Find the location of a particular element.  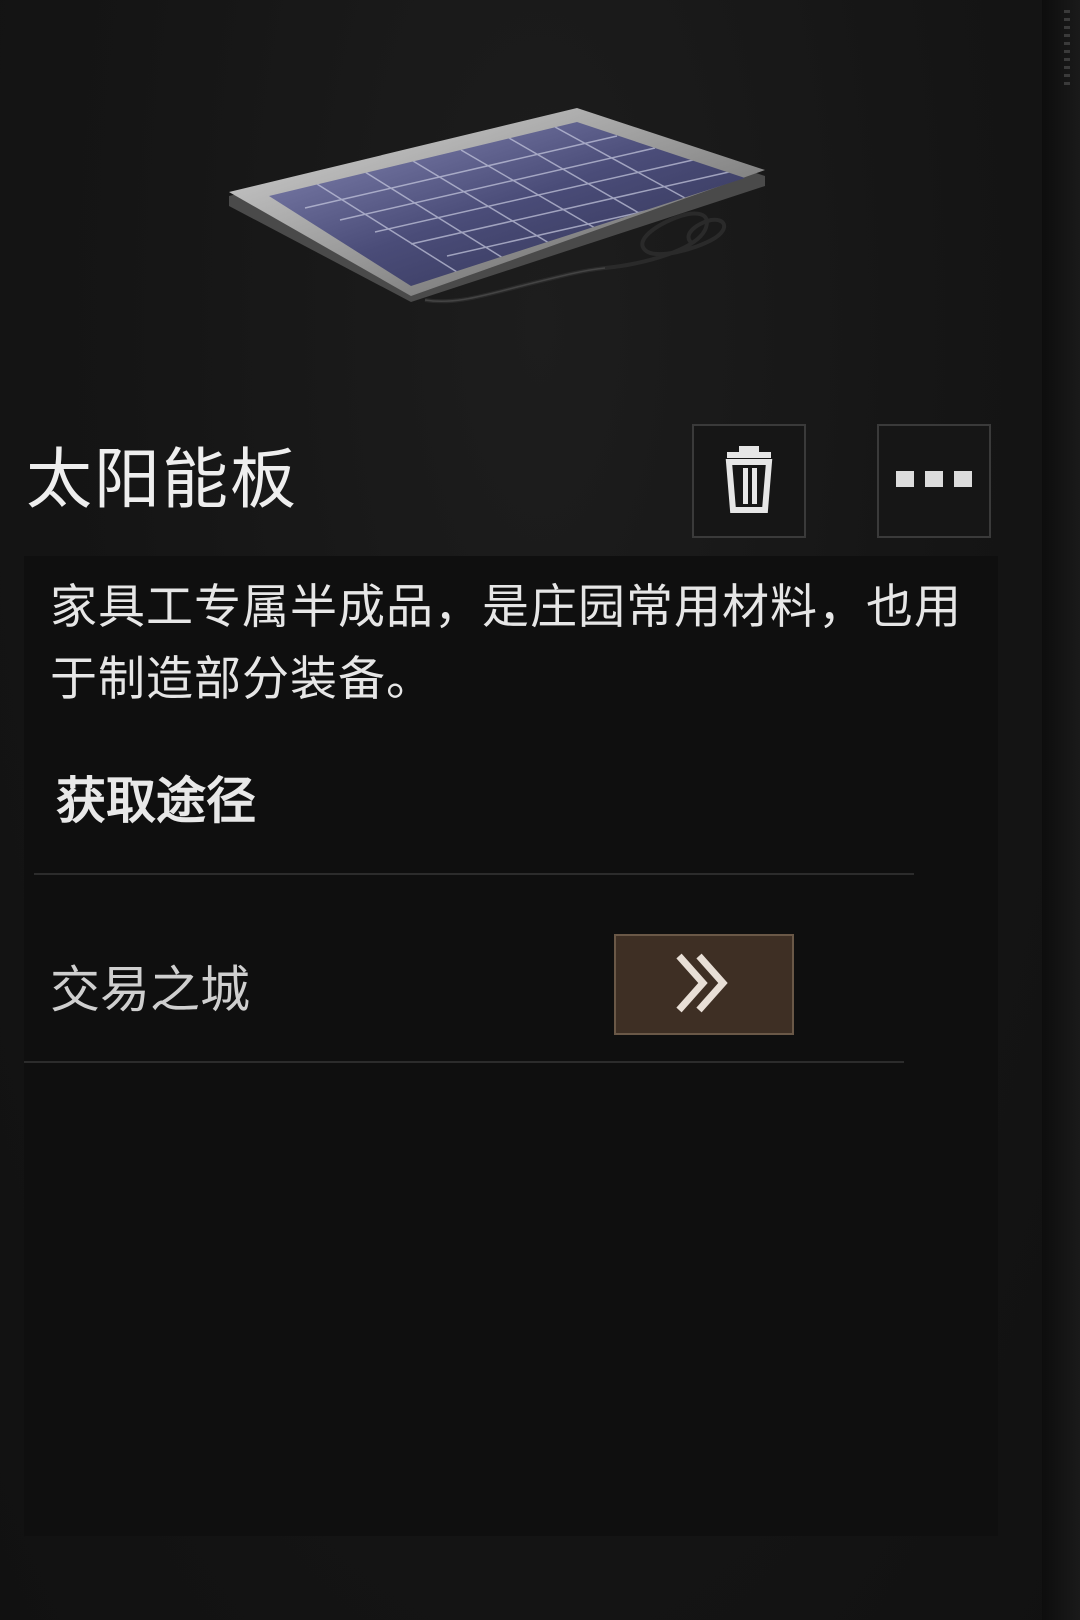

more-dots-icon is located at coordinates (934, 481).